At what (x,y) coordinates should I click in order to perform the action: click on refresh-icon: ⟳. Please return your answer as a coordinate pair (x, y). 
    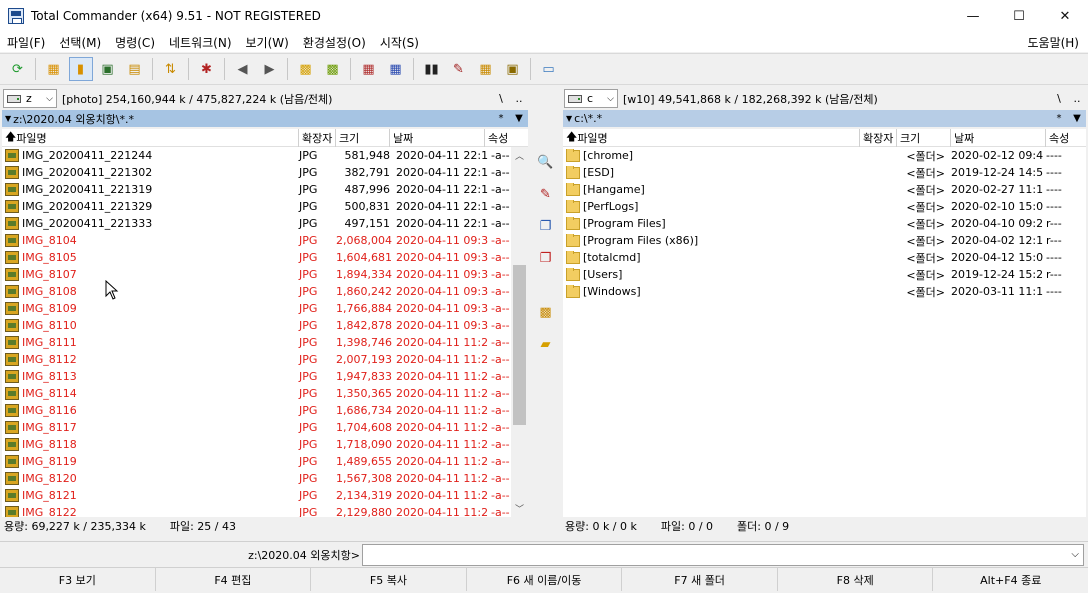
    Looking at the image, I should click on (18, 69).